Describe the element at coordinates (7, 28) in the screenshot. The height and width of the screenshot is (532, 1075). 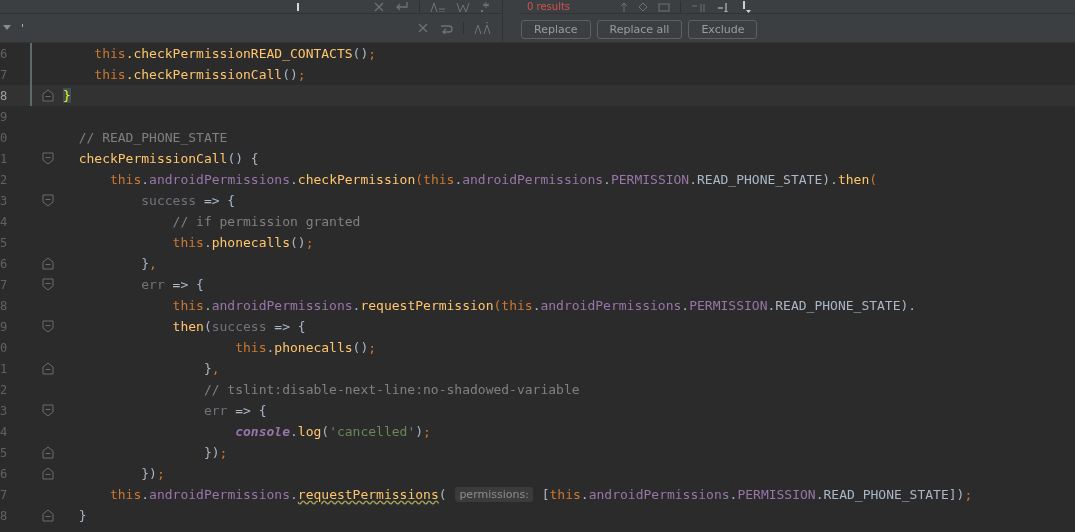
I see `dropdown-caret-icon` at that location.